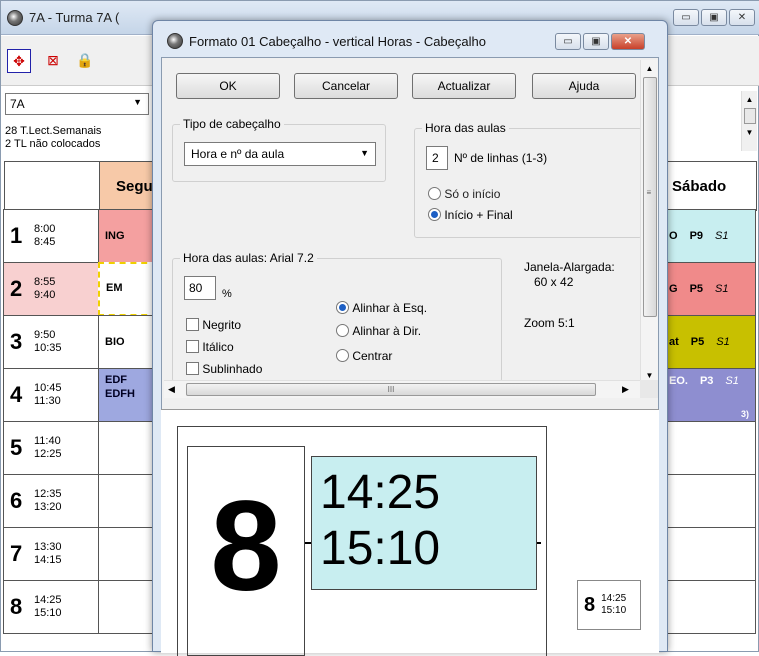 Image resolution: width=759 pixels, height=656 pixels. I want to click on scroll-up-icon: ▲, so click(649, 68).